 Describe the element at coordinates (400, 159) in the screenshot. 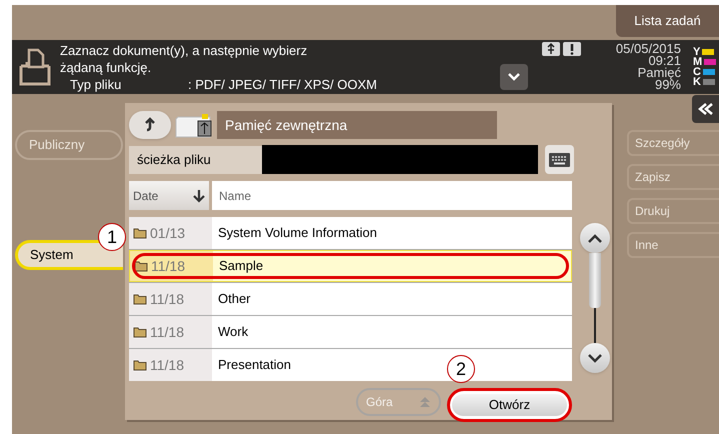

I see `path-field` at that location.